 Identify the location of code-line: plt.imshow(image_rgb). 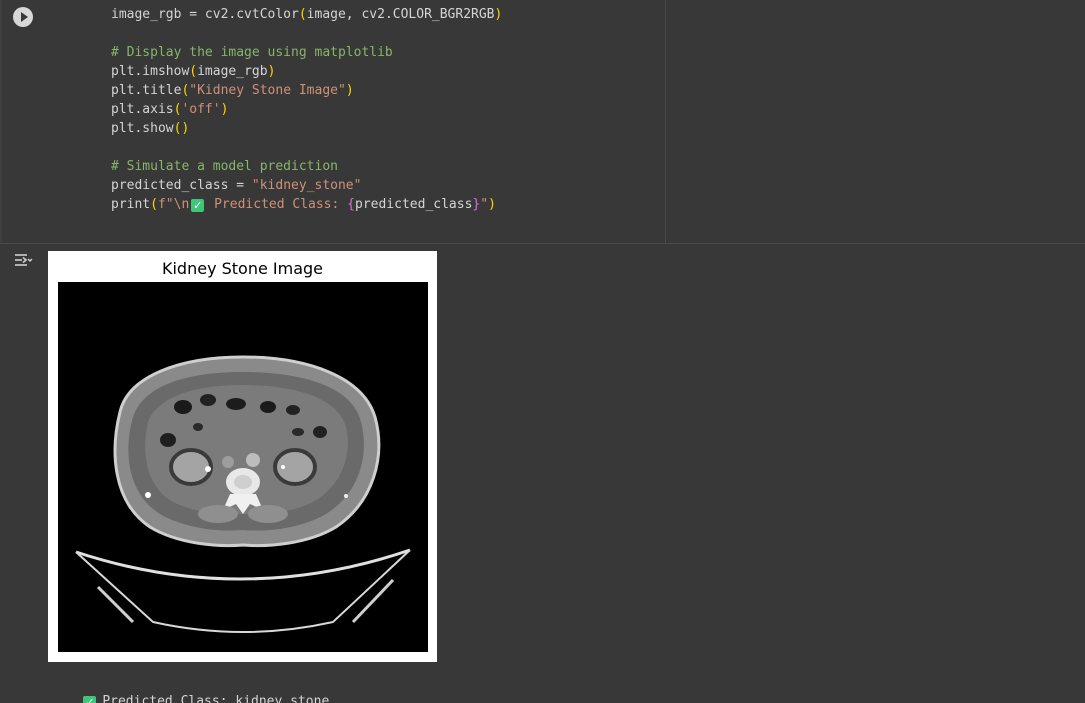
(306, 71).